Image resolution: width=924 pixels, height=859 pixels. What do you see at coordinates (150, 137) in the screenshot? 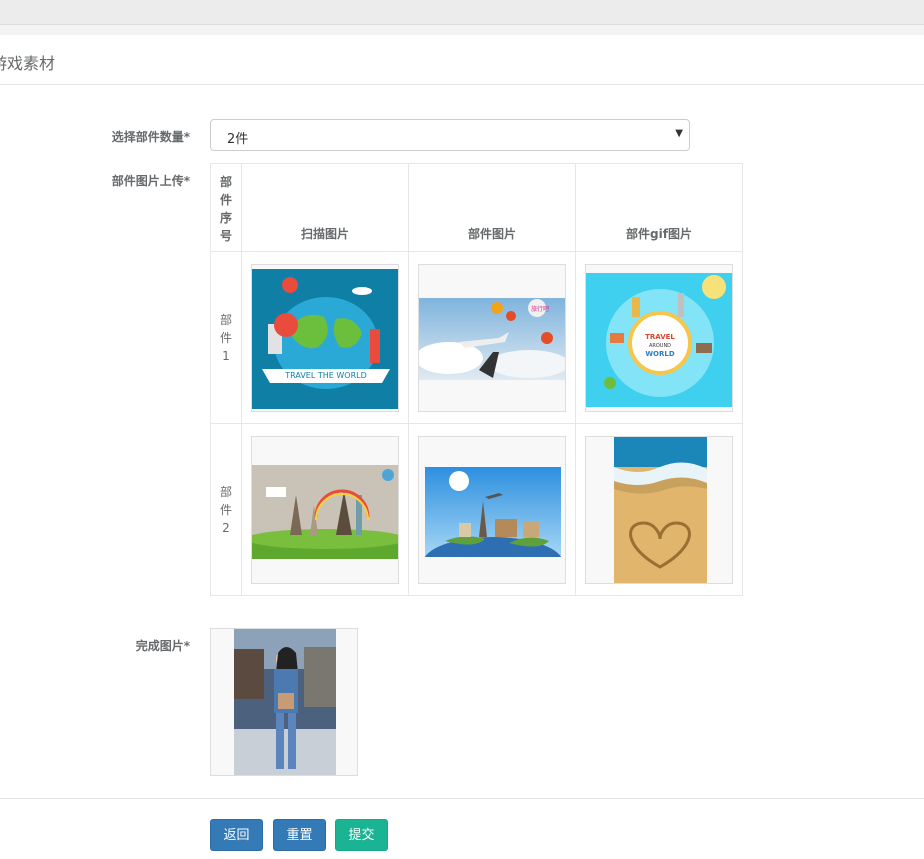
I see `count-label: 选择部件数量*` at bounding box center [150, 137].